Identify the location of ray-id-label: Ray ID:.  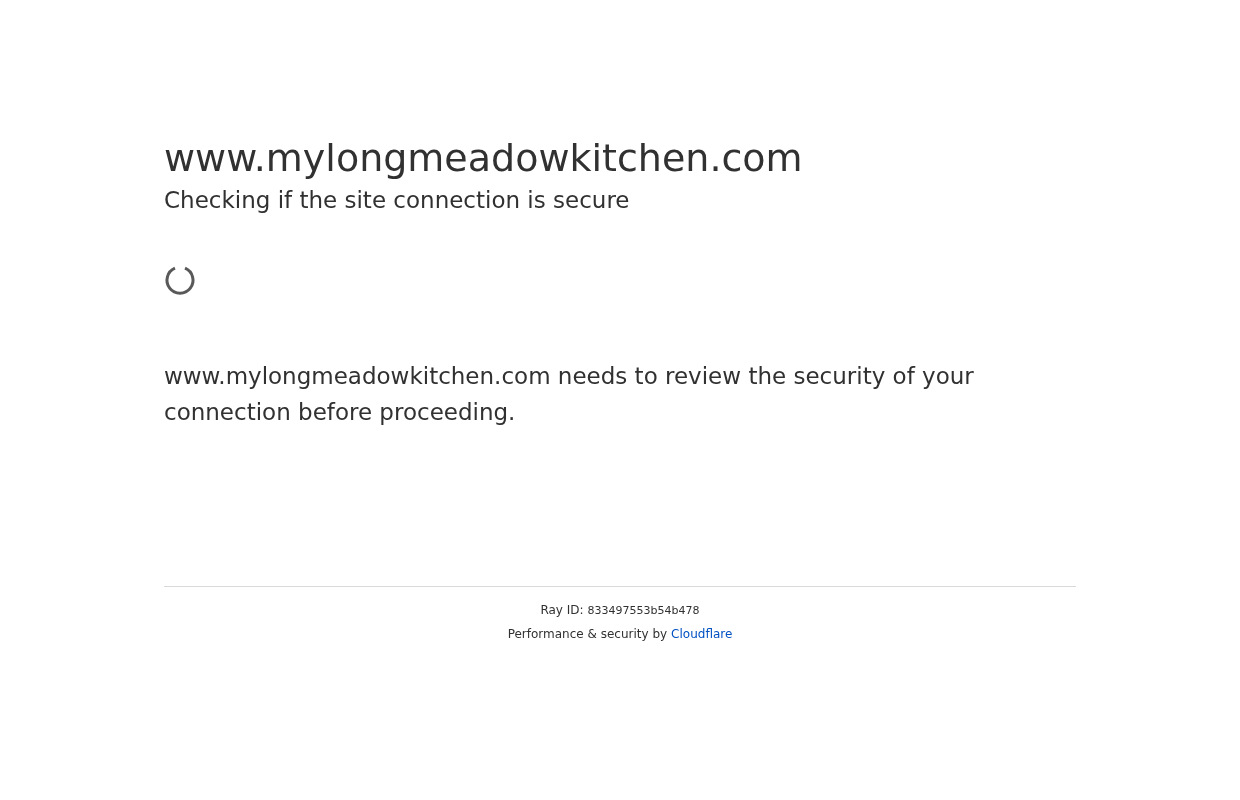
(562, 610).